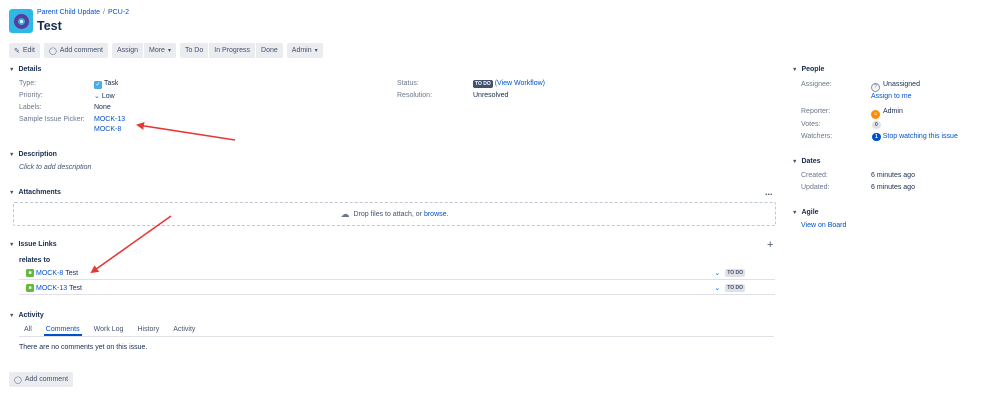 This screenshot has width=999, height=414. Describe the element at coordinates (39, 192) in the screenshot. I see `attachments-heading: Attachments` at that location.